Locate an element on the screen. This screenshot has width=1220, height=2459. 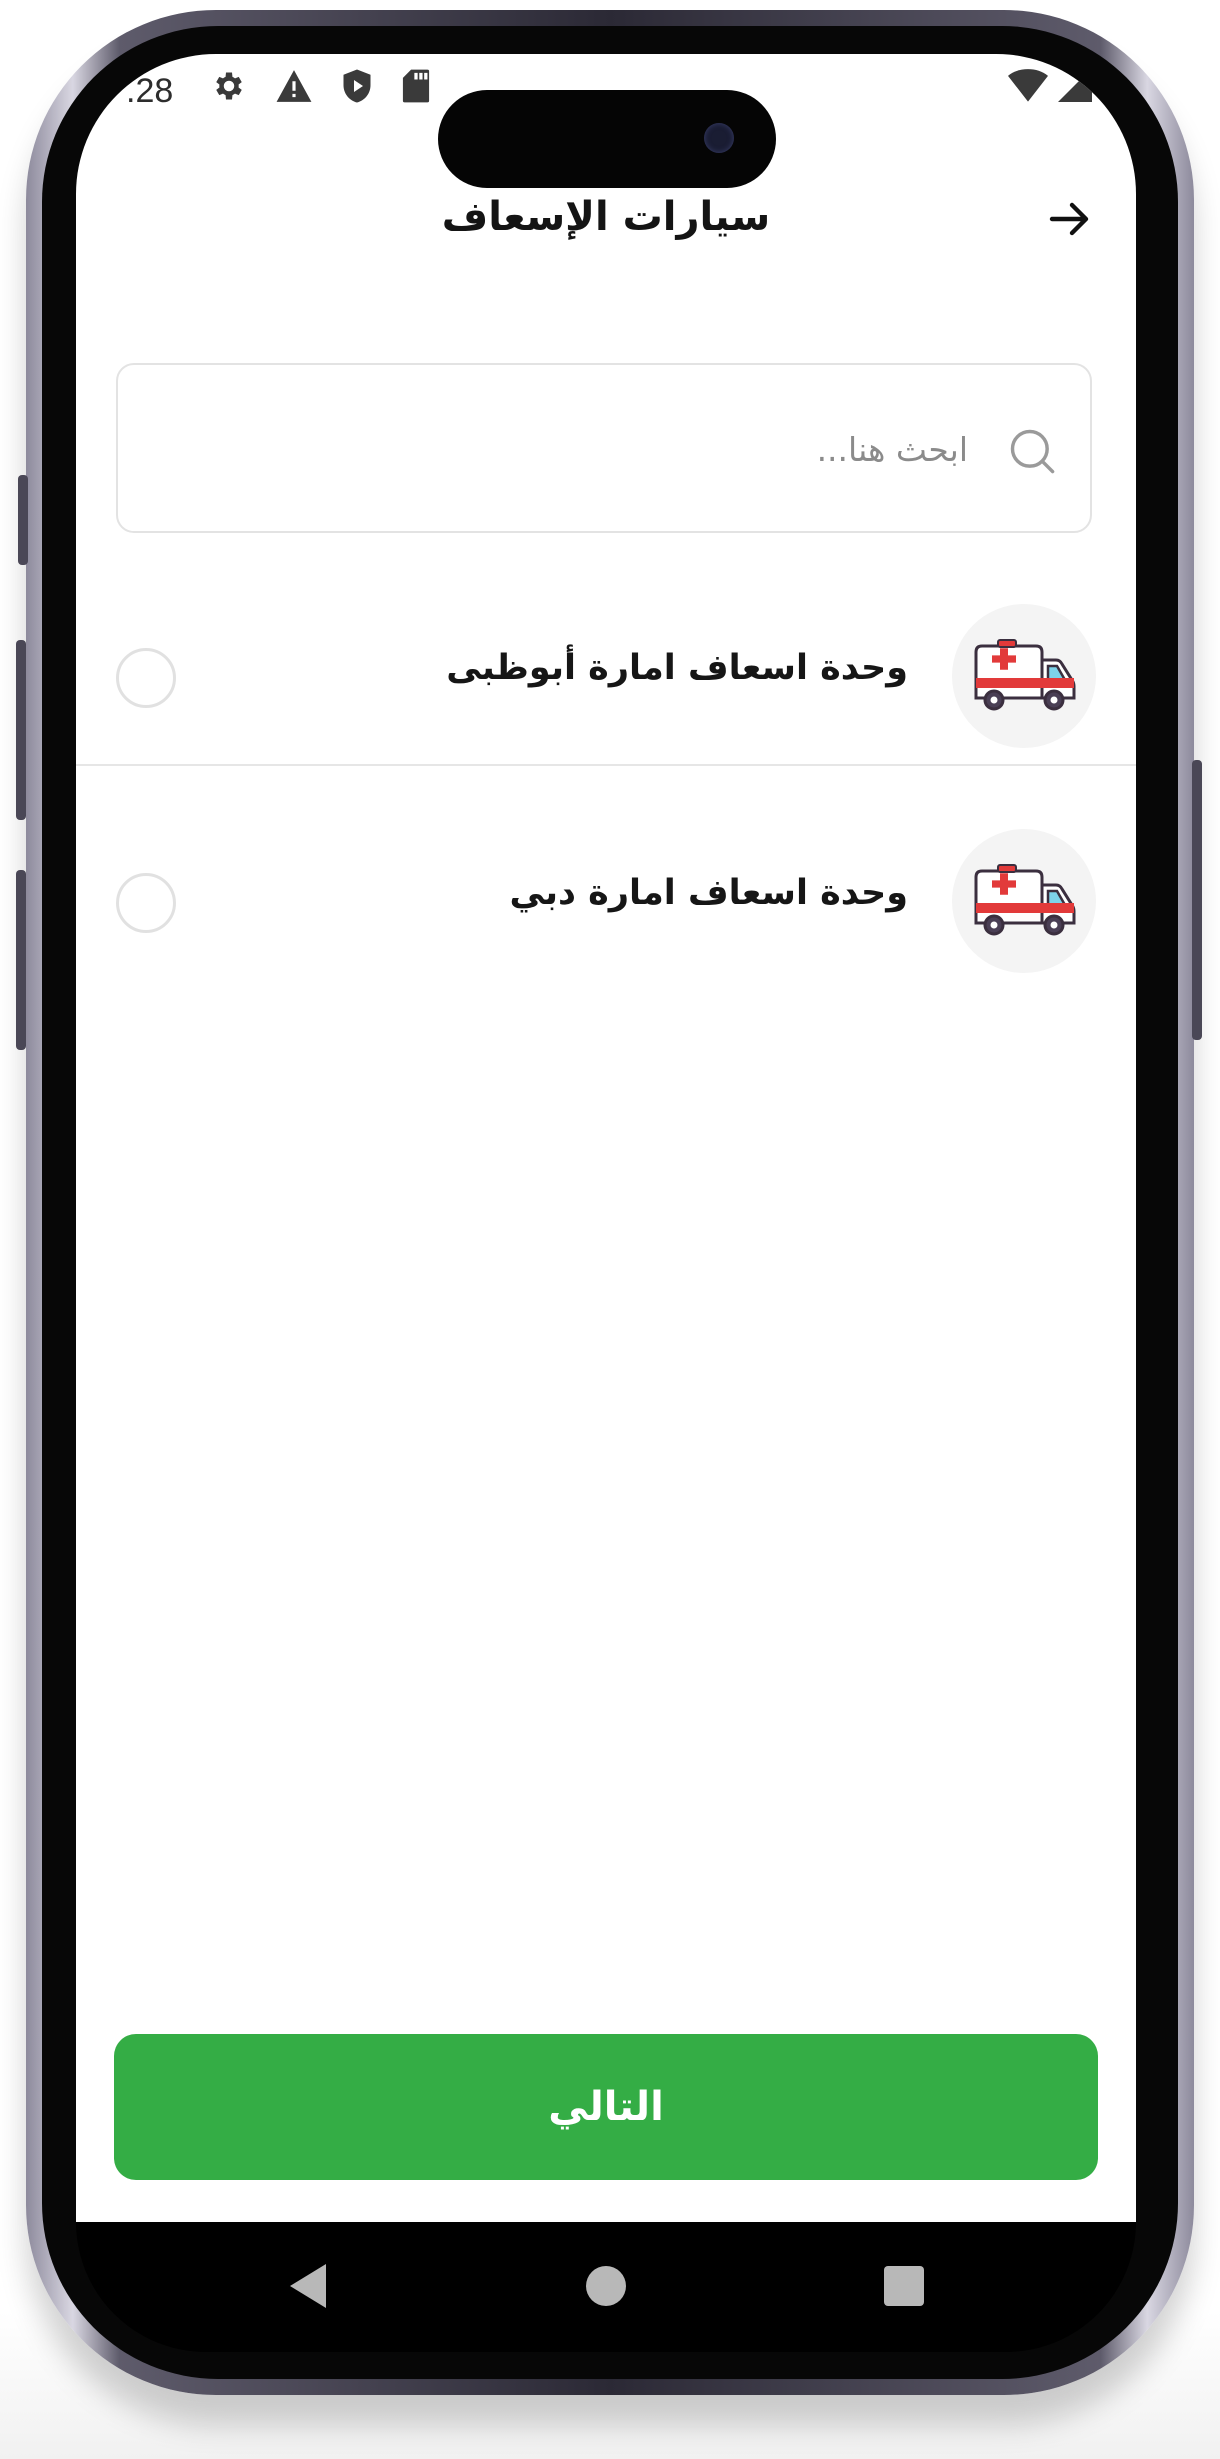
search-box is located at coordinates (604, 448).